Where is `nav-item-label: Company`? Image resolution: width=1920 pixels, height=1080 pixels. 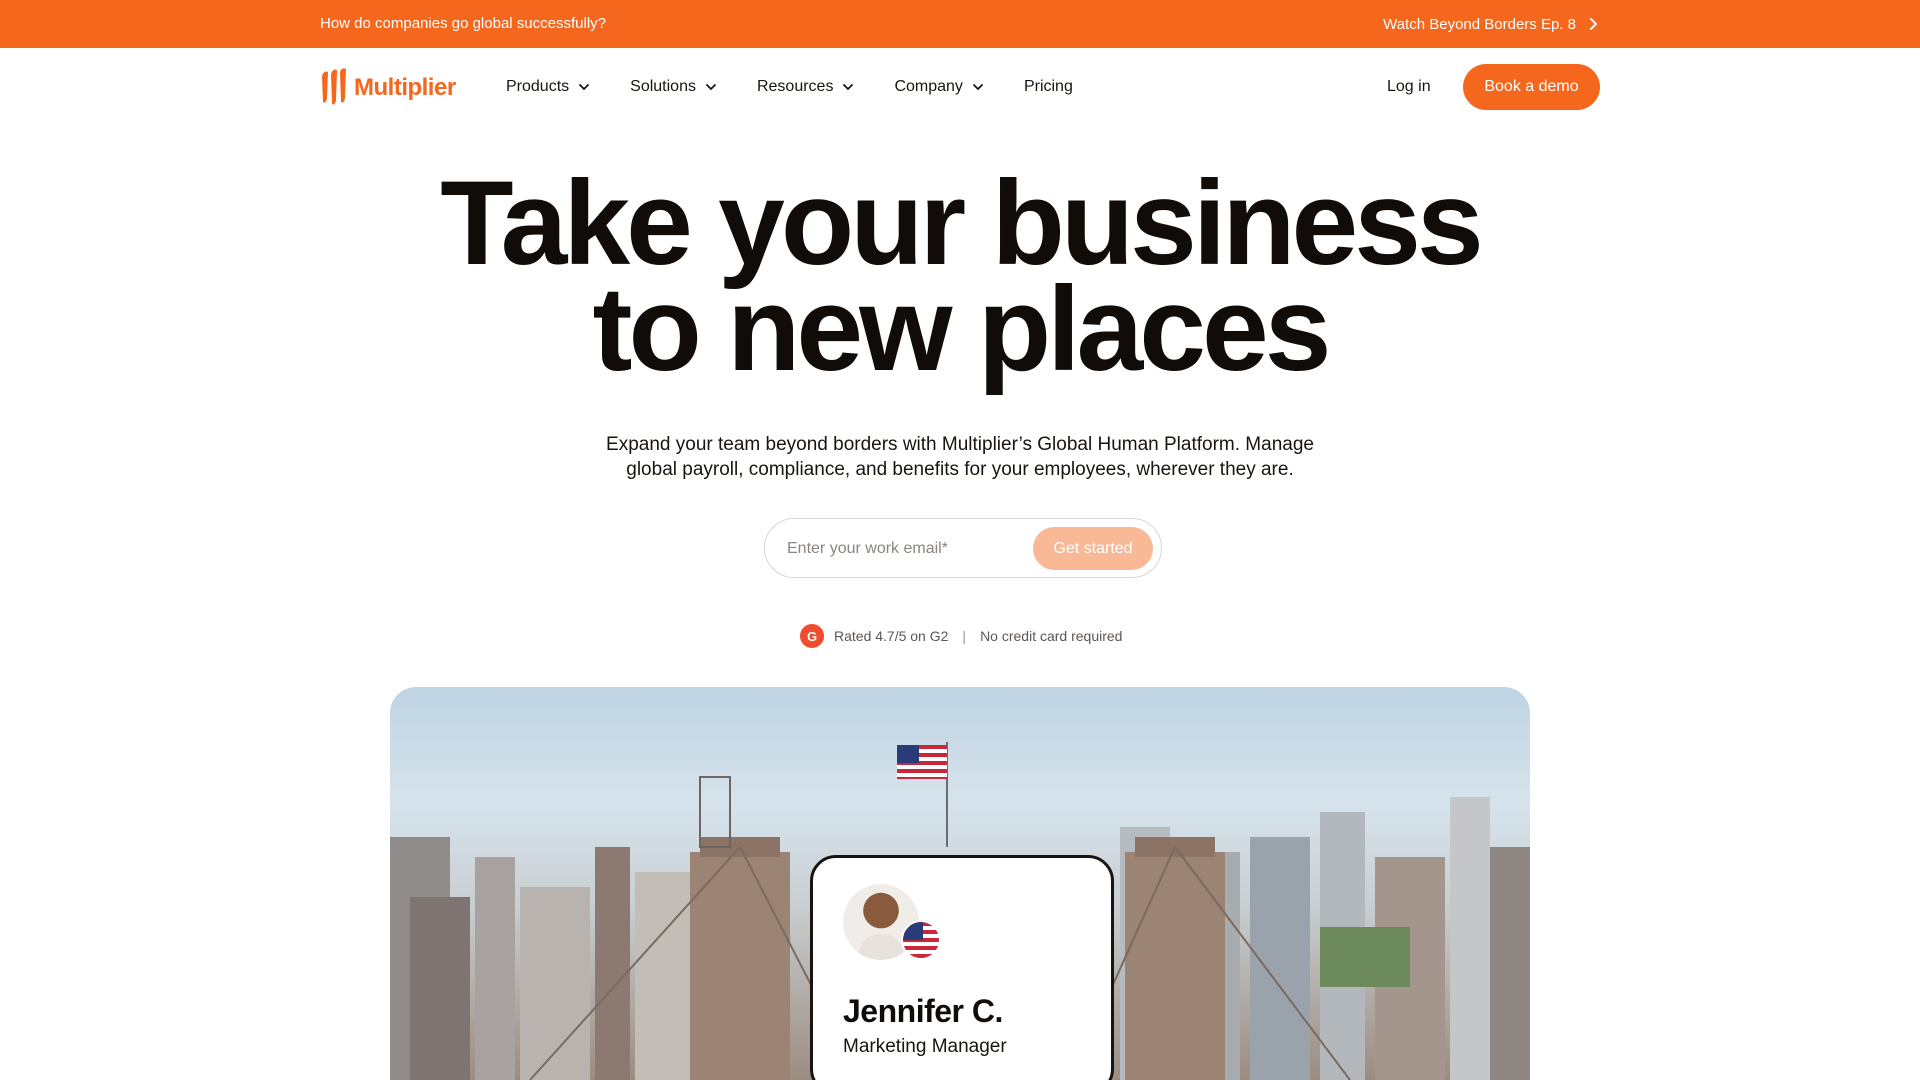 nav-item-label: Company is located at coordinates (928, 86).